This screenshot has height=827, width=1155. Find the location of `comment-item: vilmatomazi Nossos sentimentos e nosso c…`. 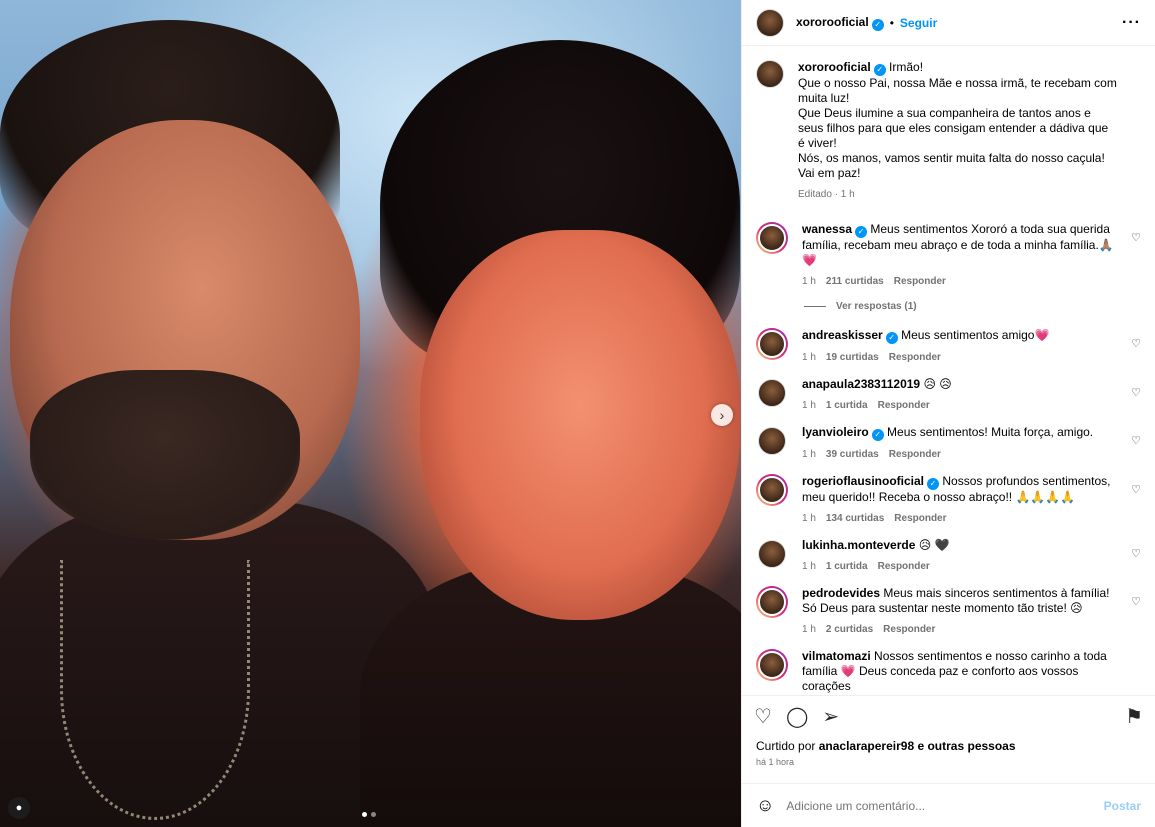

comment-item: vilmatomazi Nossos sentimentos e nosso c… is located at coordinates (948, 671).